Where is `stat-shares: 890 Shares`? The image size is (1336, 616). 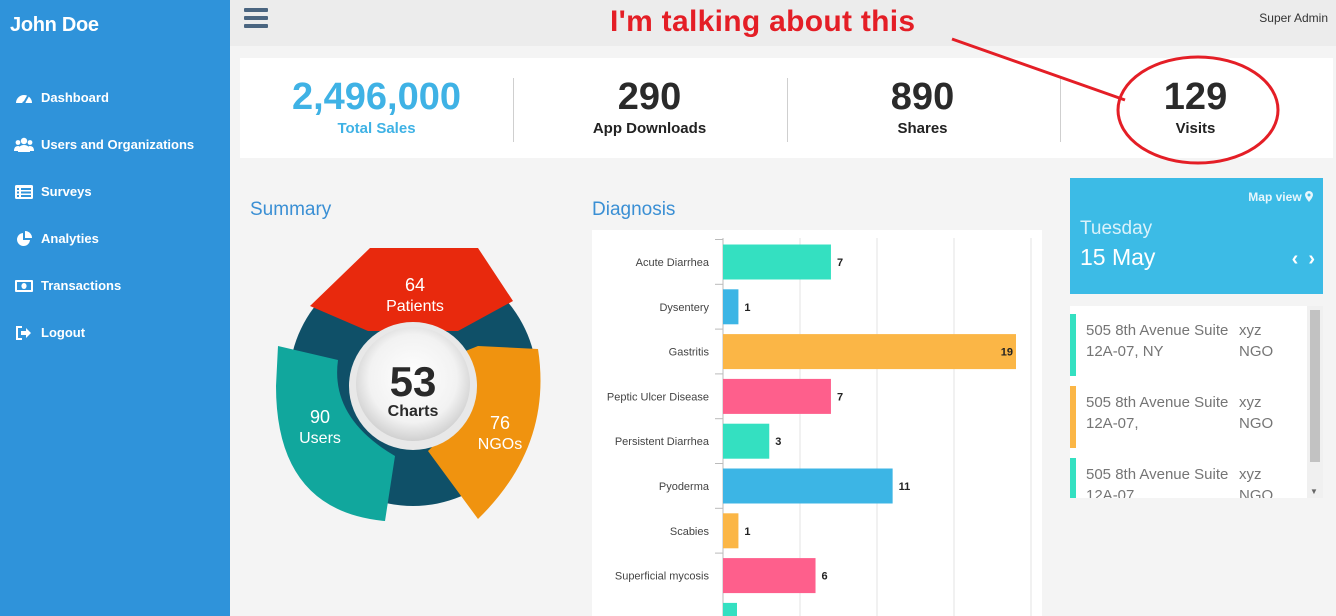 stat-shares: 890 Shares is located at coordinates (922, 108).